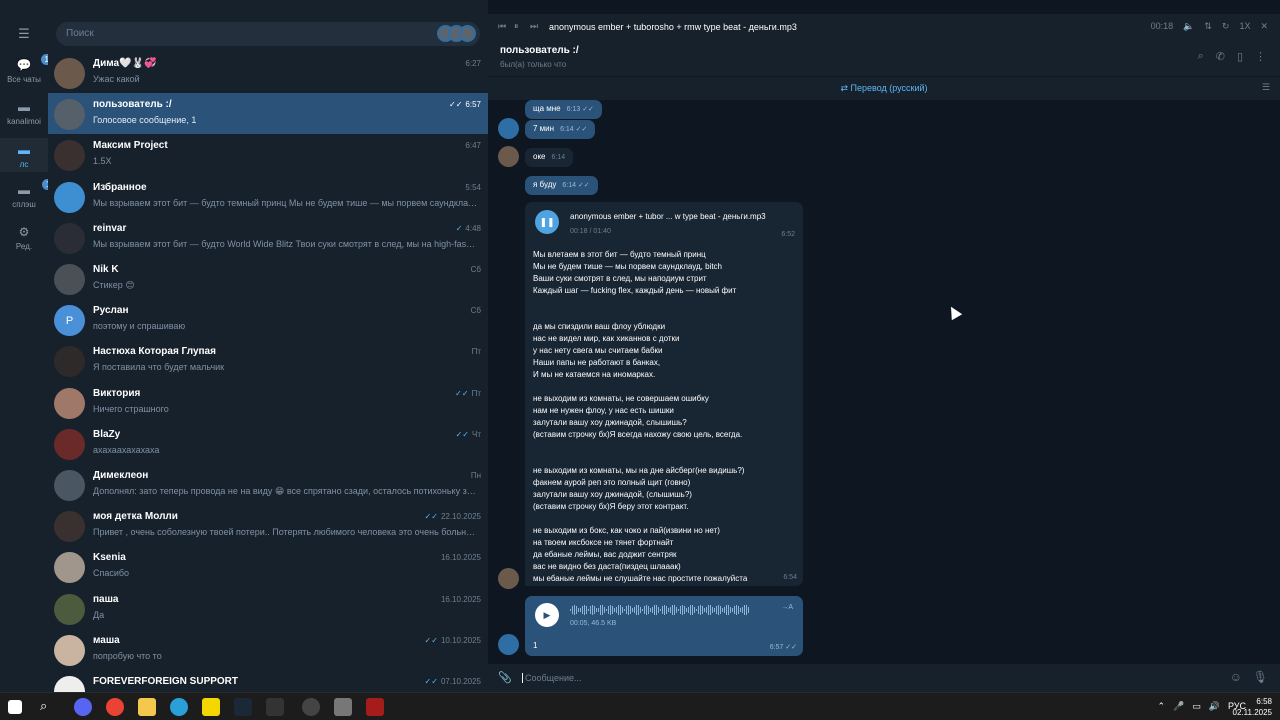  What do you see at coordinates (456, 33) in the screenshot?
I see `stories-avatars` at bounding box center [456, 33].